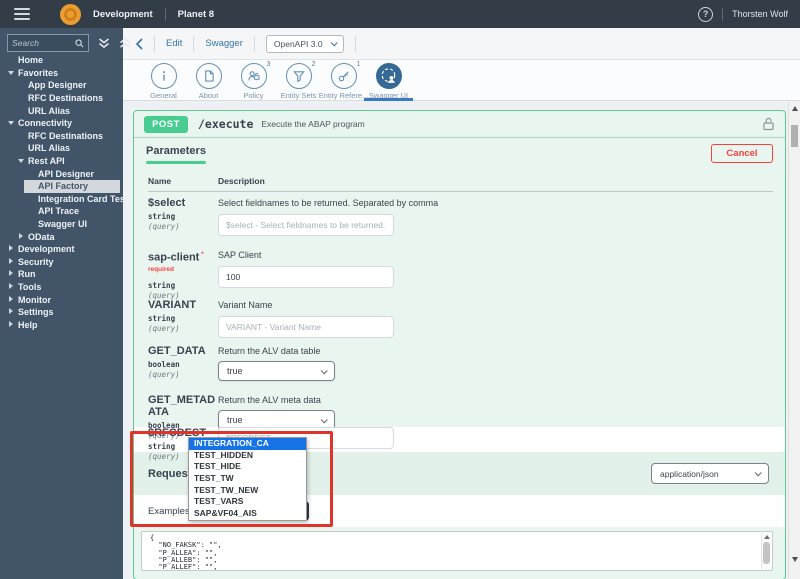 The width and height of the screenshot is (800, 579). I want to click on sidebar-item-label: Development, so click(46, 249).